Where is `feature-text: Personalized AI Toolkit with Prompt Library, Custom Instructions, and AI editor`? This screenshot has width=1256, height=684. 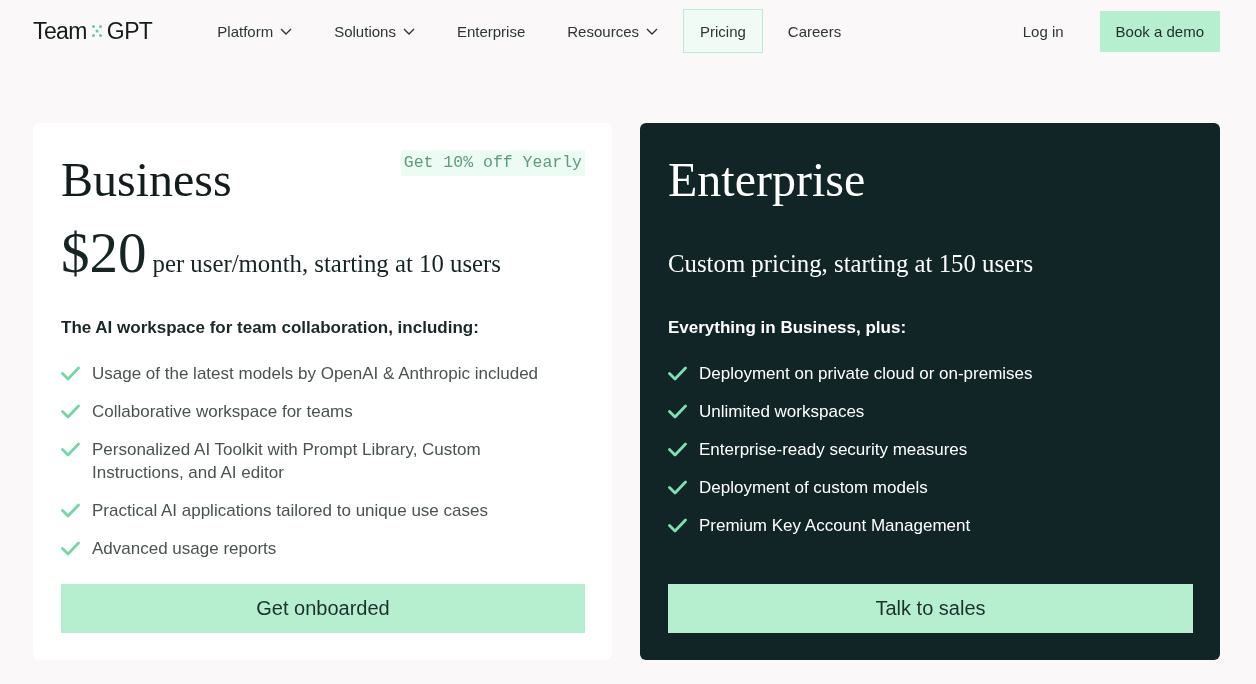
feature-text: Personalized AI Toolkit with Prompt Library, Custom Instructions, and AI editor is located at coordinates (287, 462).